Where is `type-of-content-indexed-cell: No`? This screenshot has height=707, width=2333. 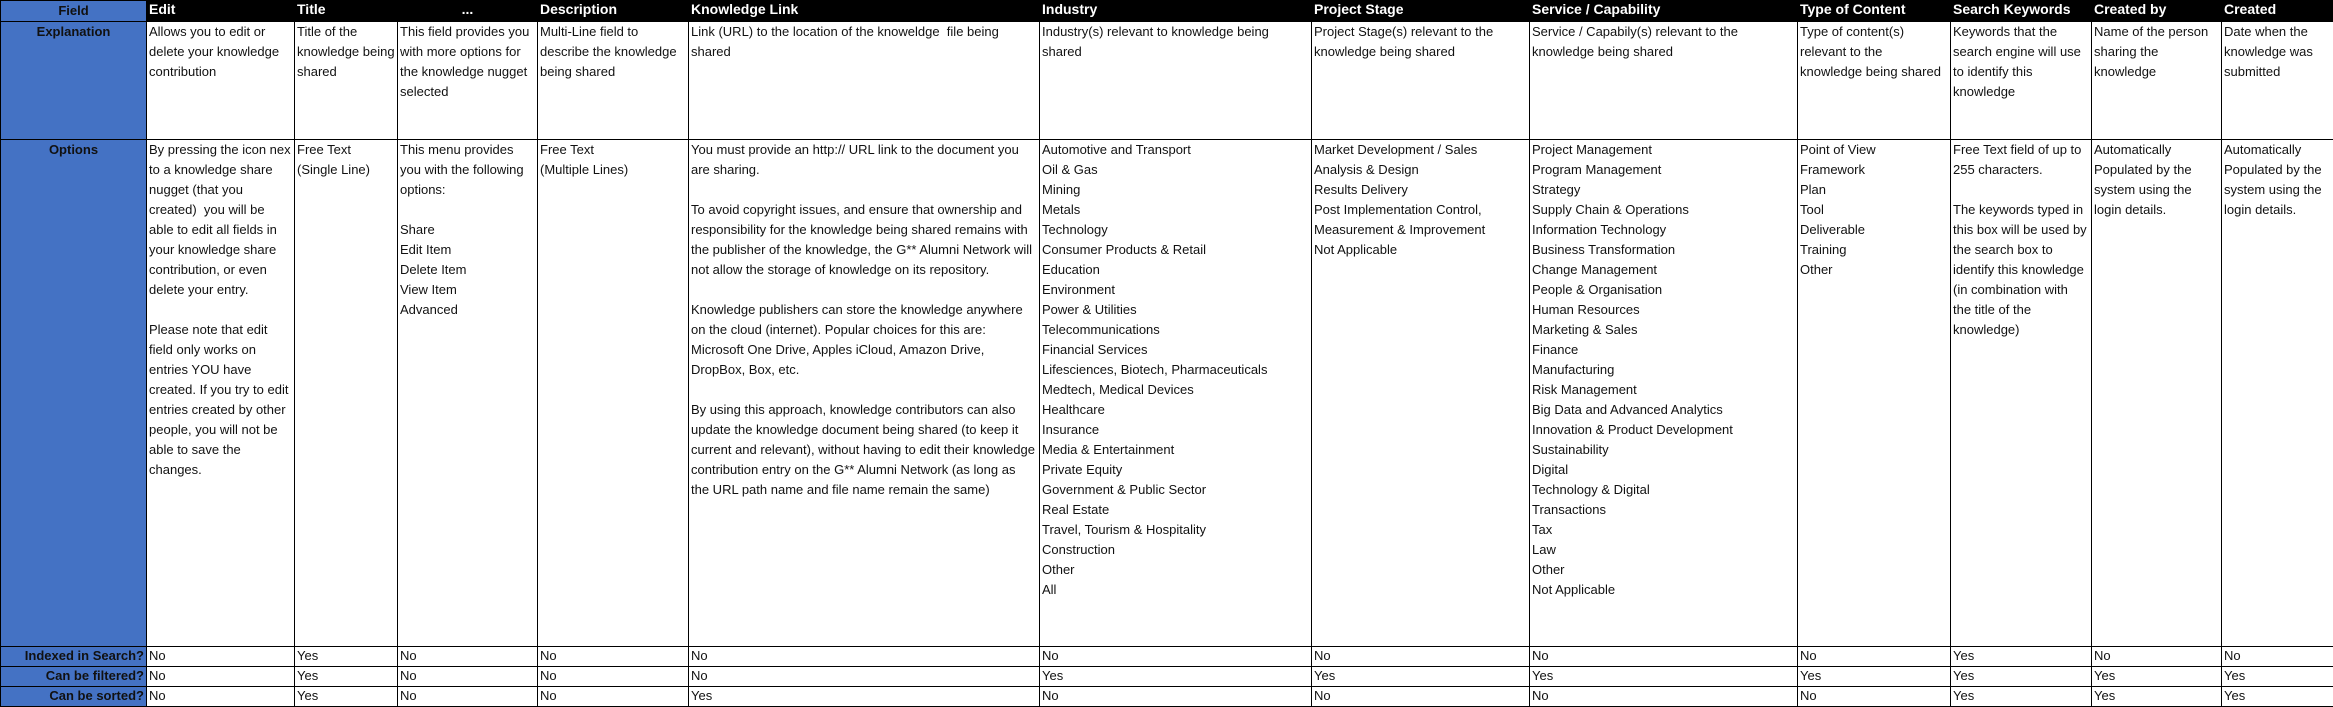 type-of-content-indexed-cell: No is located at coordinates (1874, 657).